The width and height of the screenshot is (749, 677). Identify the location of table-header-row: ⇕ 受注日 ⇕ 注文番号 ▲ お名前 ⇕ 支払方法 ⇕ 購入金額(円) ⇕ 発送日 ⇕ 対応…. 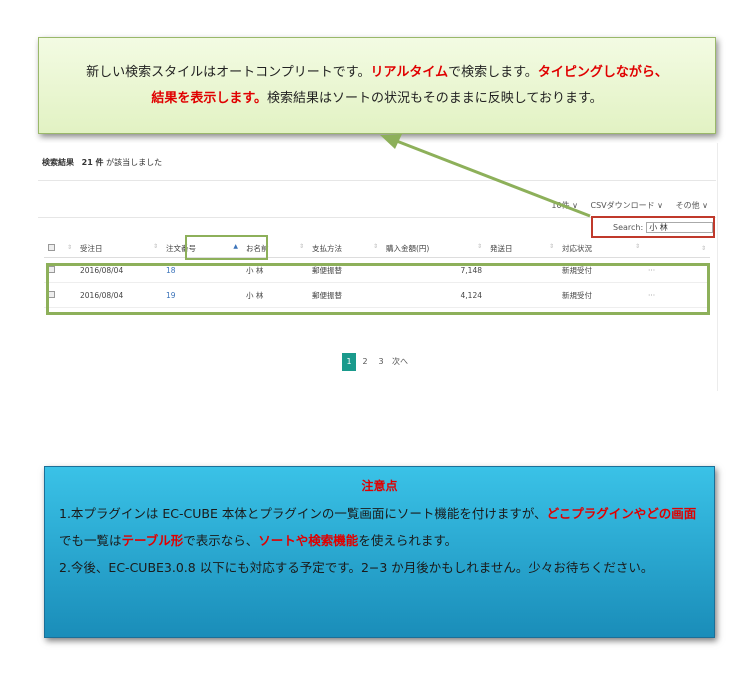
(377, 248).